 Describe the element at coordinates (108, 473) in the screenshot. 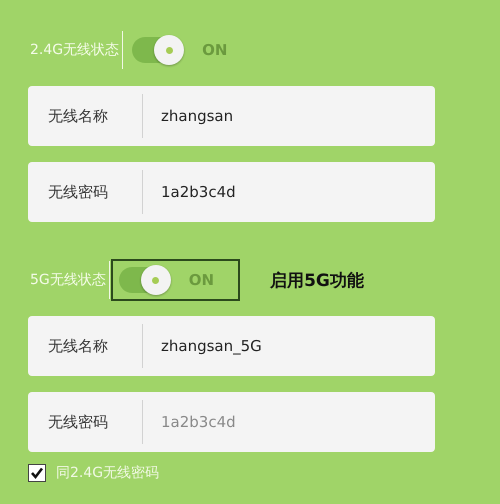

I see `checkbox-label: 同2.4G无线密码` at that location.